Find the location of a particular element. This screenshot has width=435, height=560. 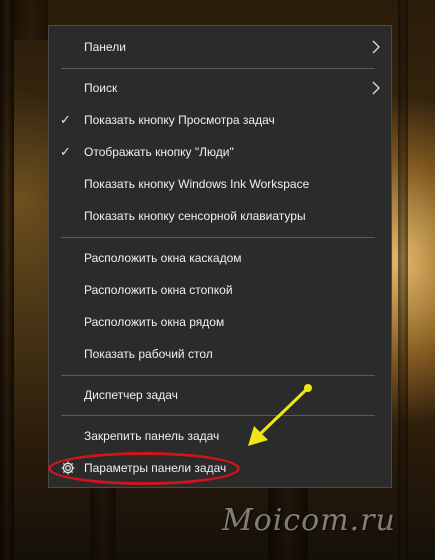

menu-item-lock-taskbar: Закрепить панель задач is located at coordinates (220, 436).